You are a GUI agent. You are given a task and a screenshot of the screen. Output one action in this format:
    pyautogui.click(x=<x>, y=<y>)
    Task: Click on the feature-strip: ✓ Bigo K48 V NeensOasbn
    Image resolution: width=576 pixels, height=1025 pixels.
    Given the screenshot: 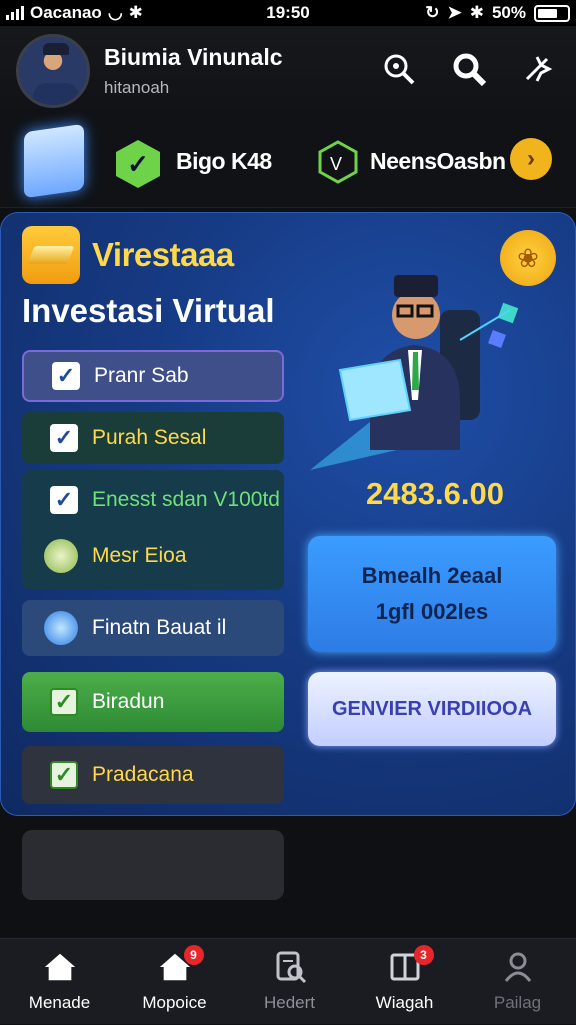 What is the action you would take?
    pyautogui.click(x=288, y=163)
    